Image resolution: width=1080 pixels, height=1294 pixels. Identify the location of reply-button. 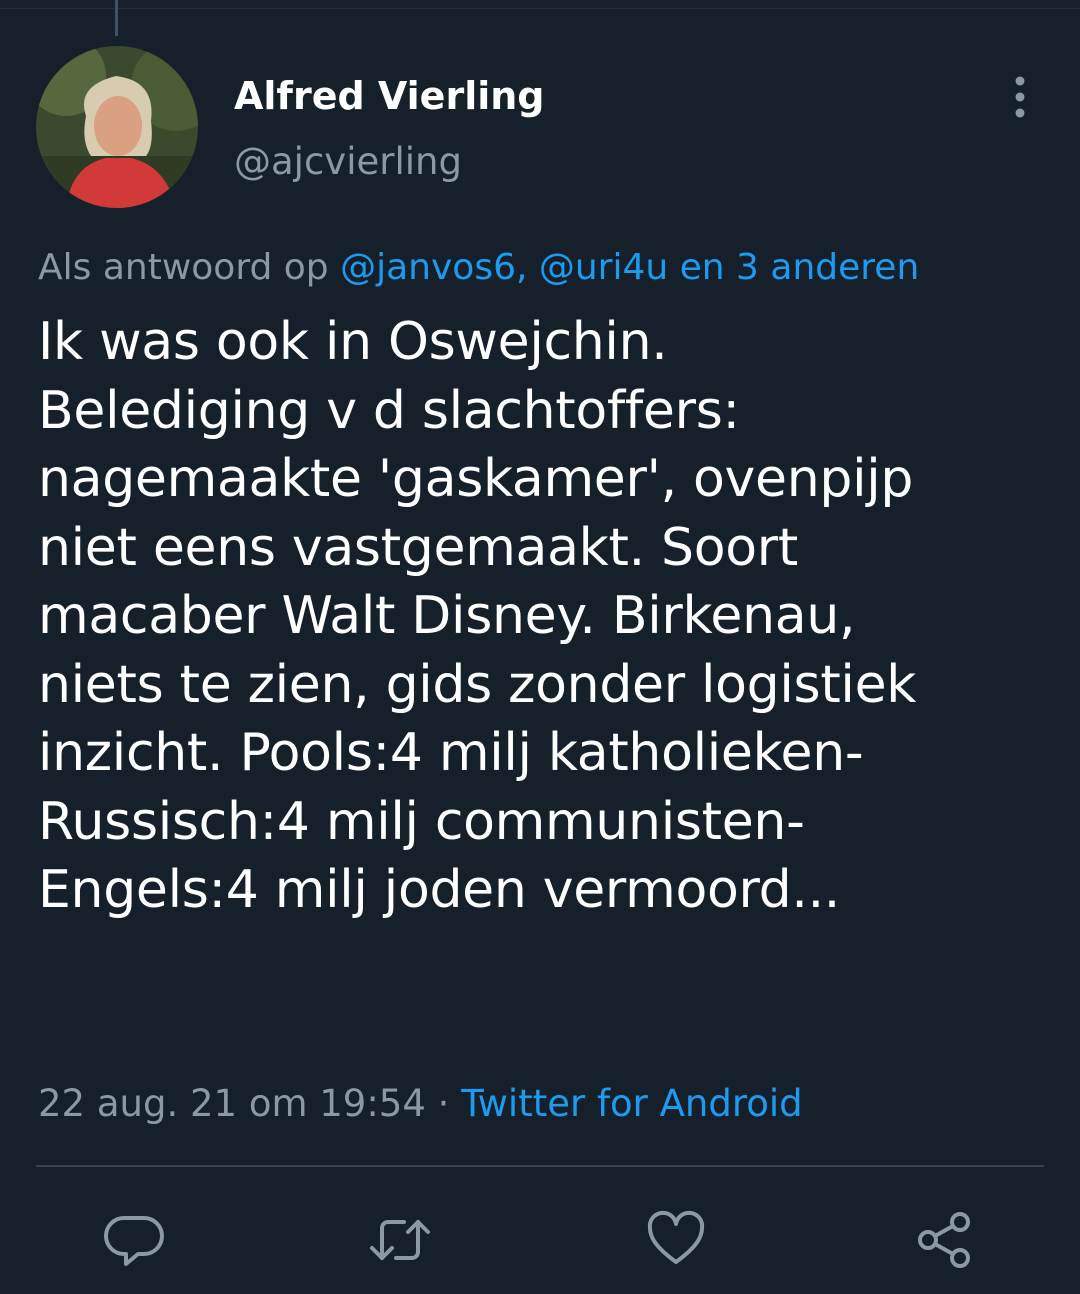
(136, 1240).